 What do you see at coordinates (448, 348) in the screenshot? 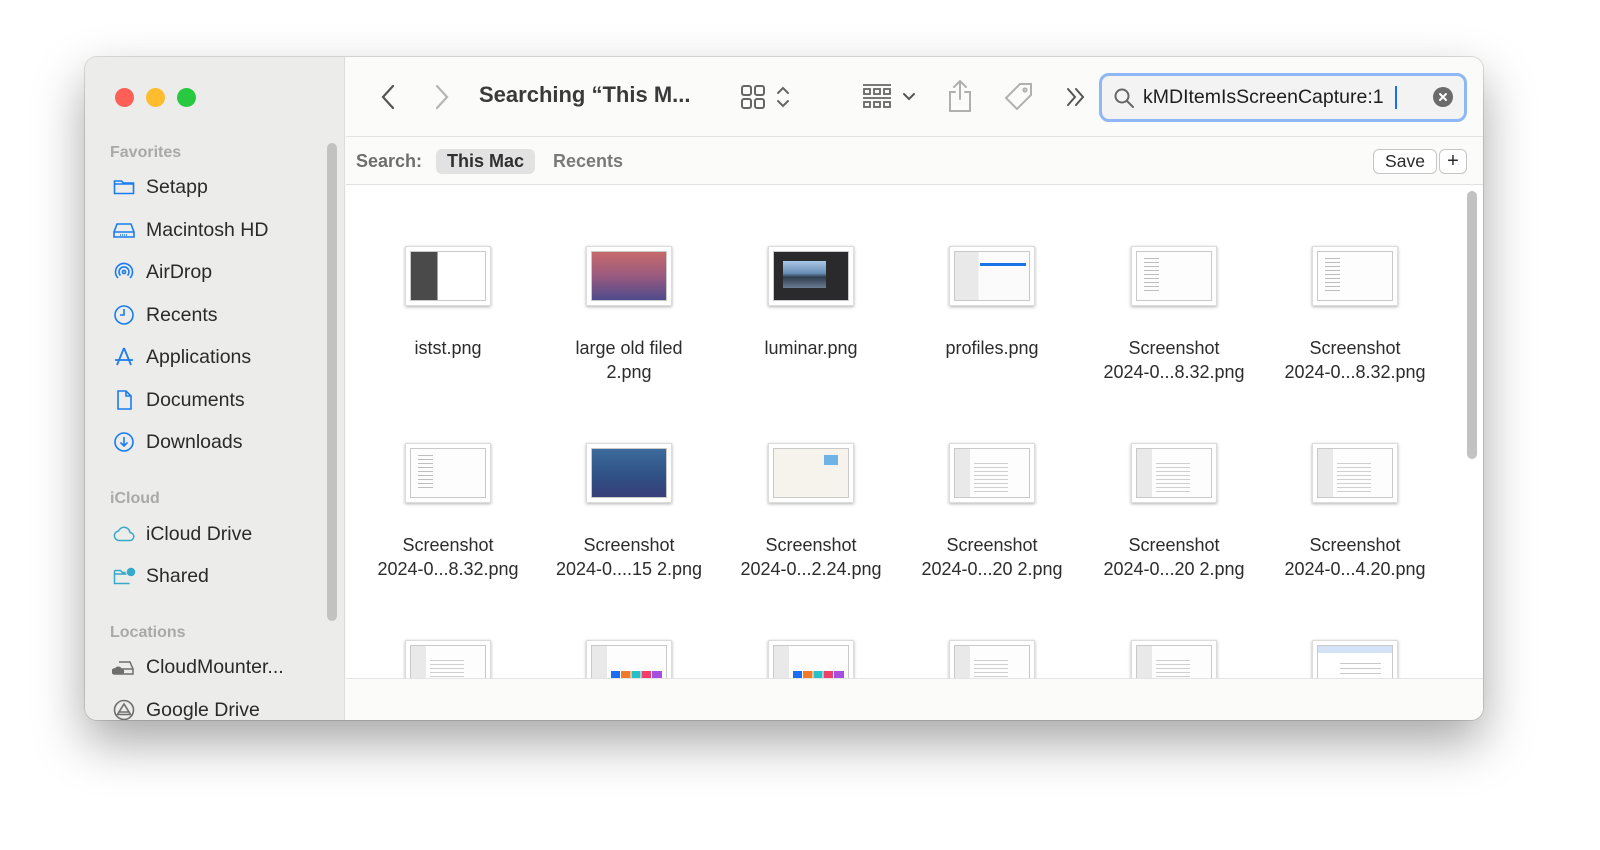
I see `file-name: istst.png` at bounding box center [448, 348].